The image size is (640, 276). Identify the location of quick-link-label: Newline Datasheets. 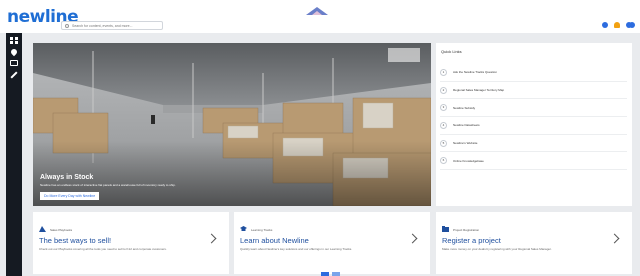
(466, 125).